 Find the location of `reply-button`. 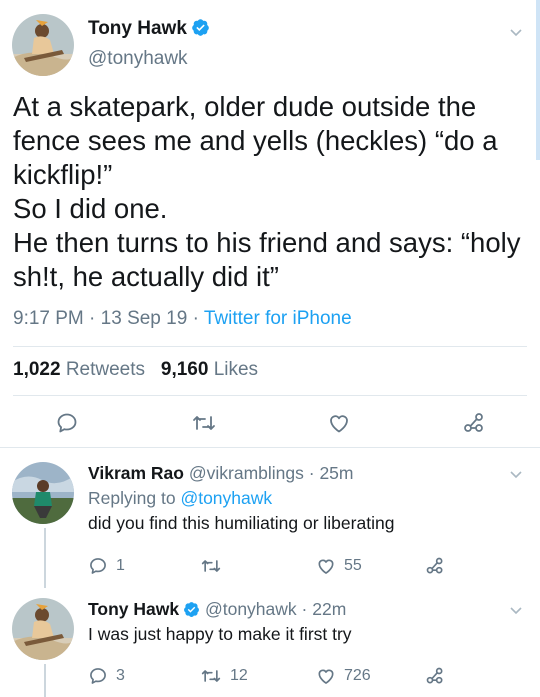

reply-button is located at coordinates (67, 423).